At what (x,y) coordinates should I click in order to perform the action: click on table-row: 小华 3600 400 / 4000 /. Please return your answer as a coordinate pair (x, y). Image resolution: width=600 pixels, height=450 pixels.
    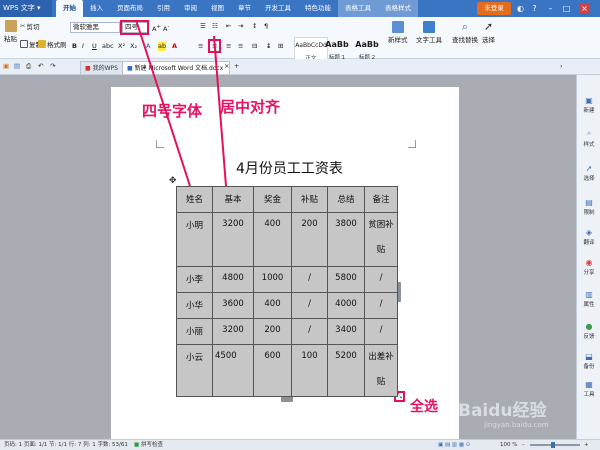
    Looking at the image, I should click on (287, 305).